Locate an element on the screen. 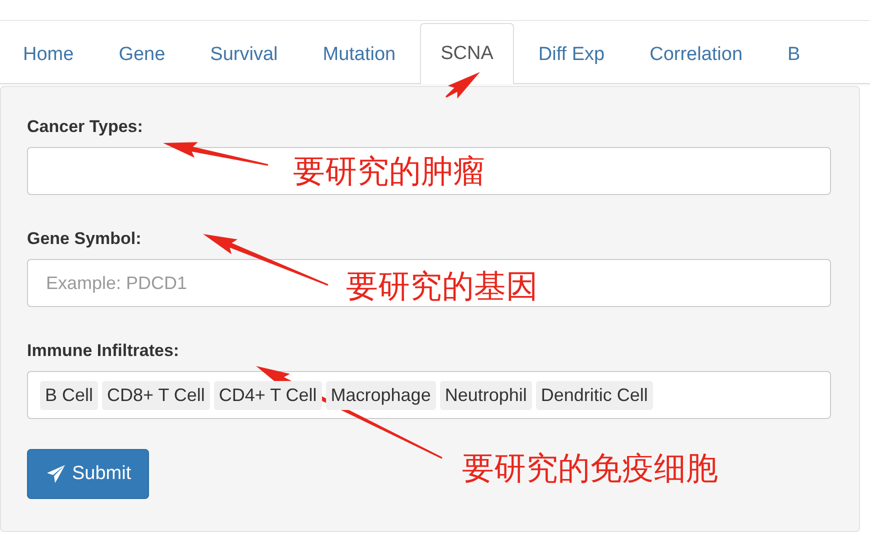 The image size is (870, 540). nav-tab: Survival is located at coordinates (244, 54).